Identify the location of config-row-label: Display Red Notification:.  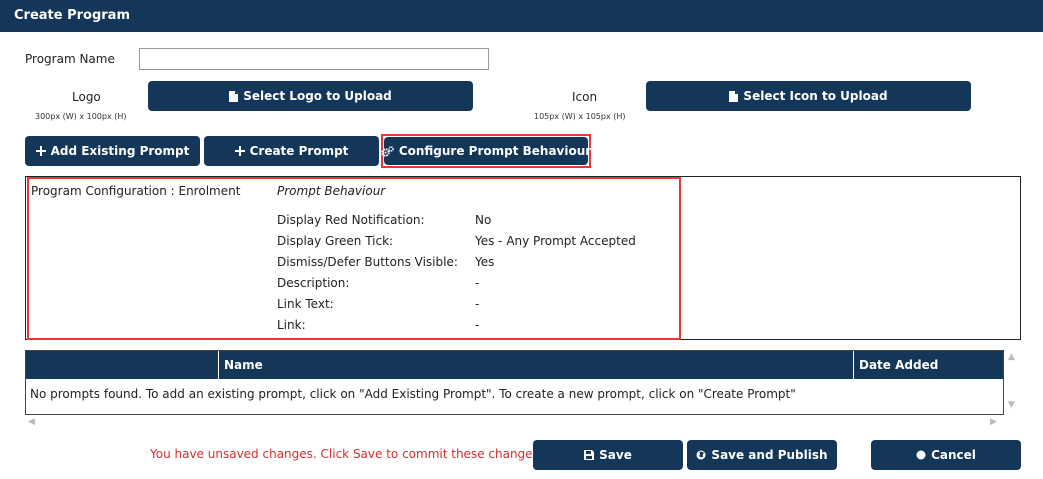
(351, 220).